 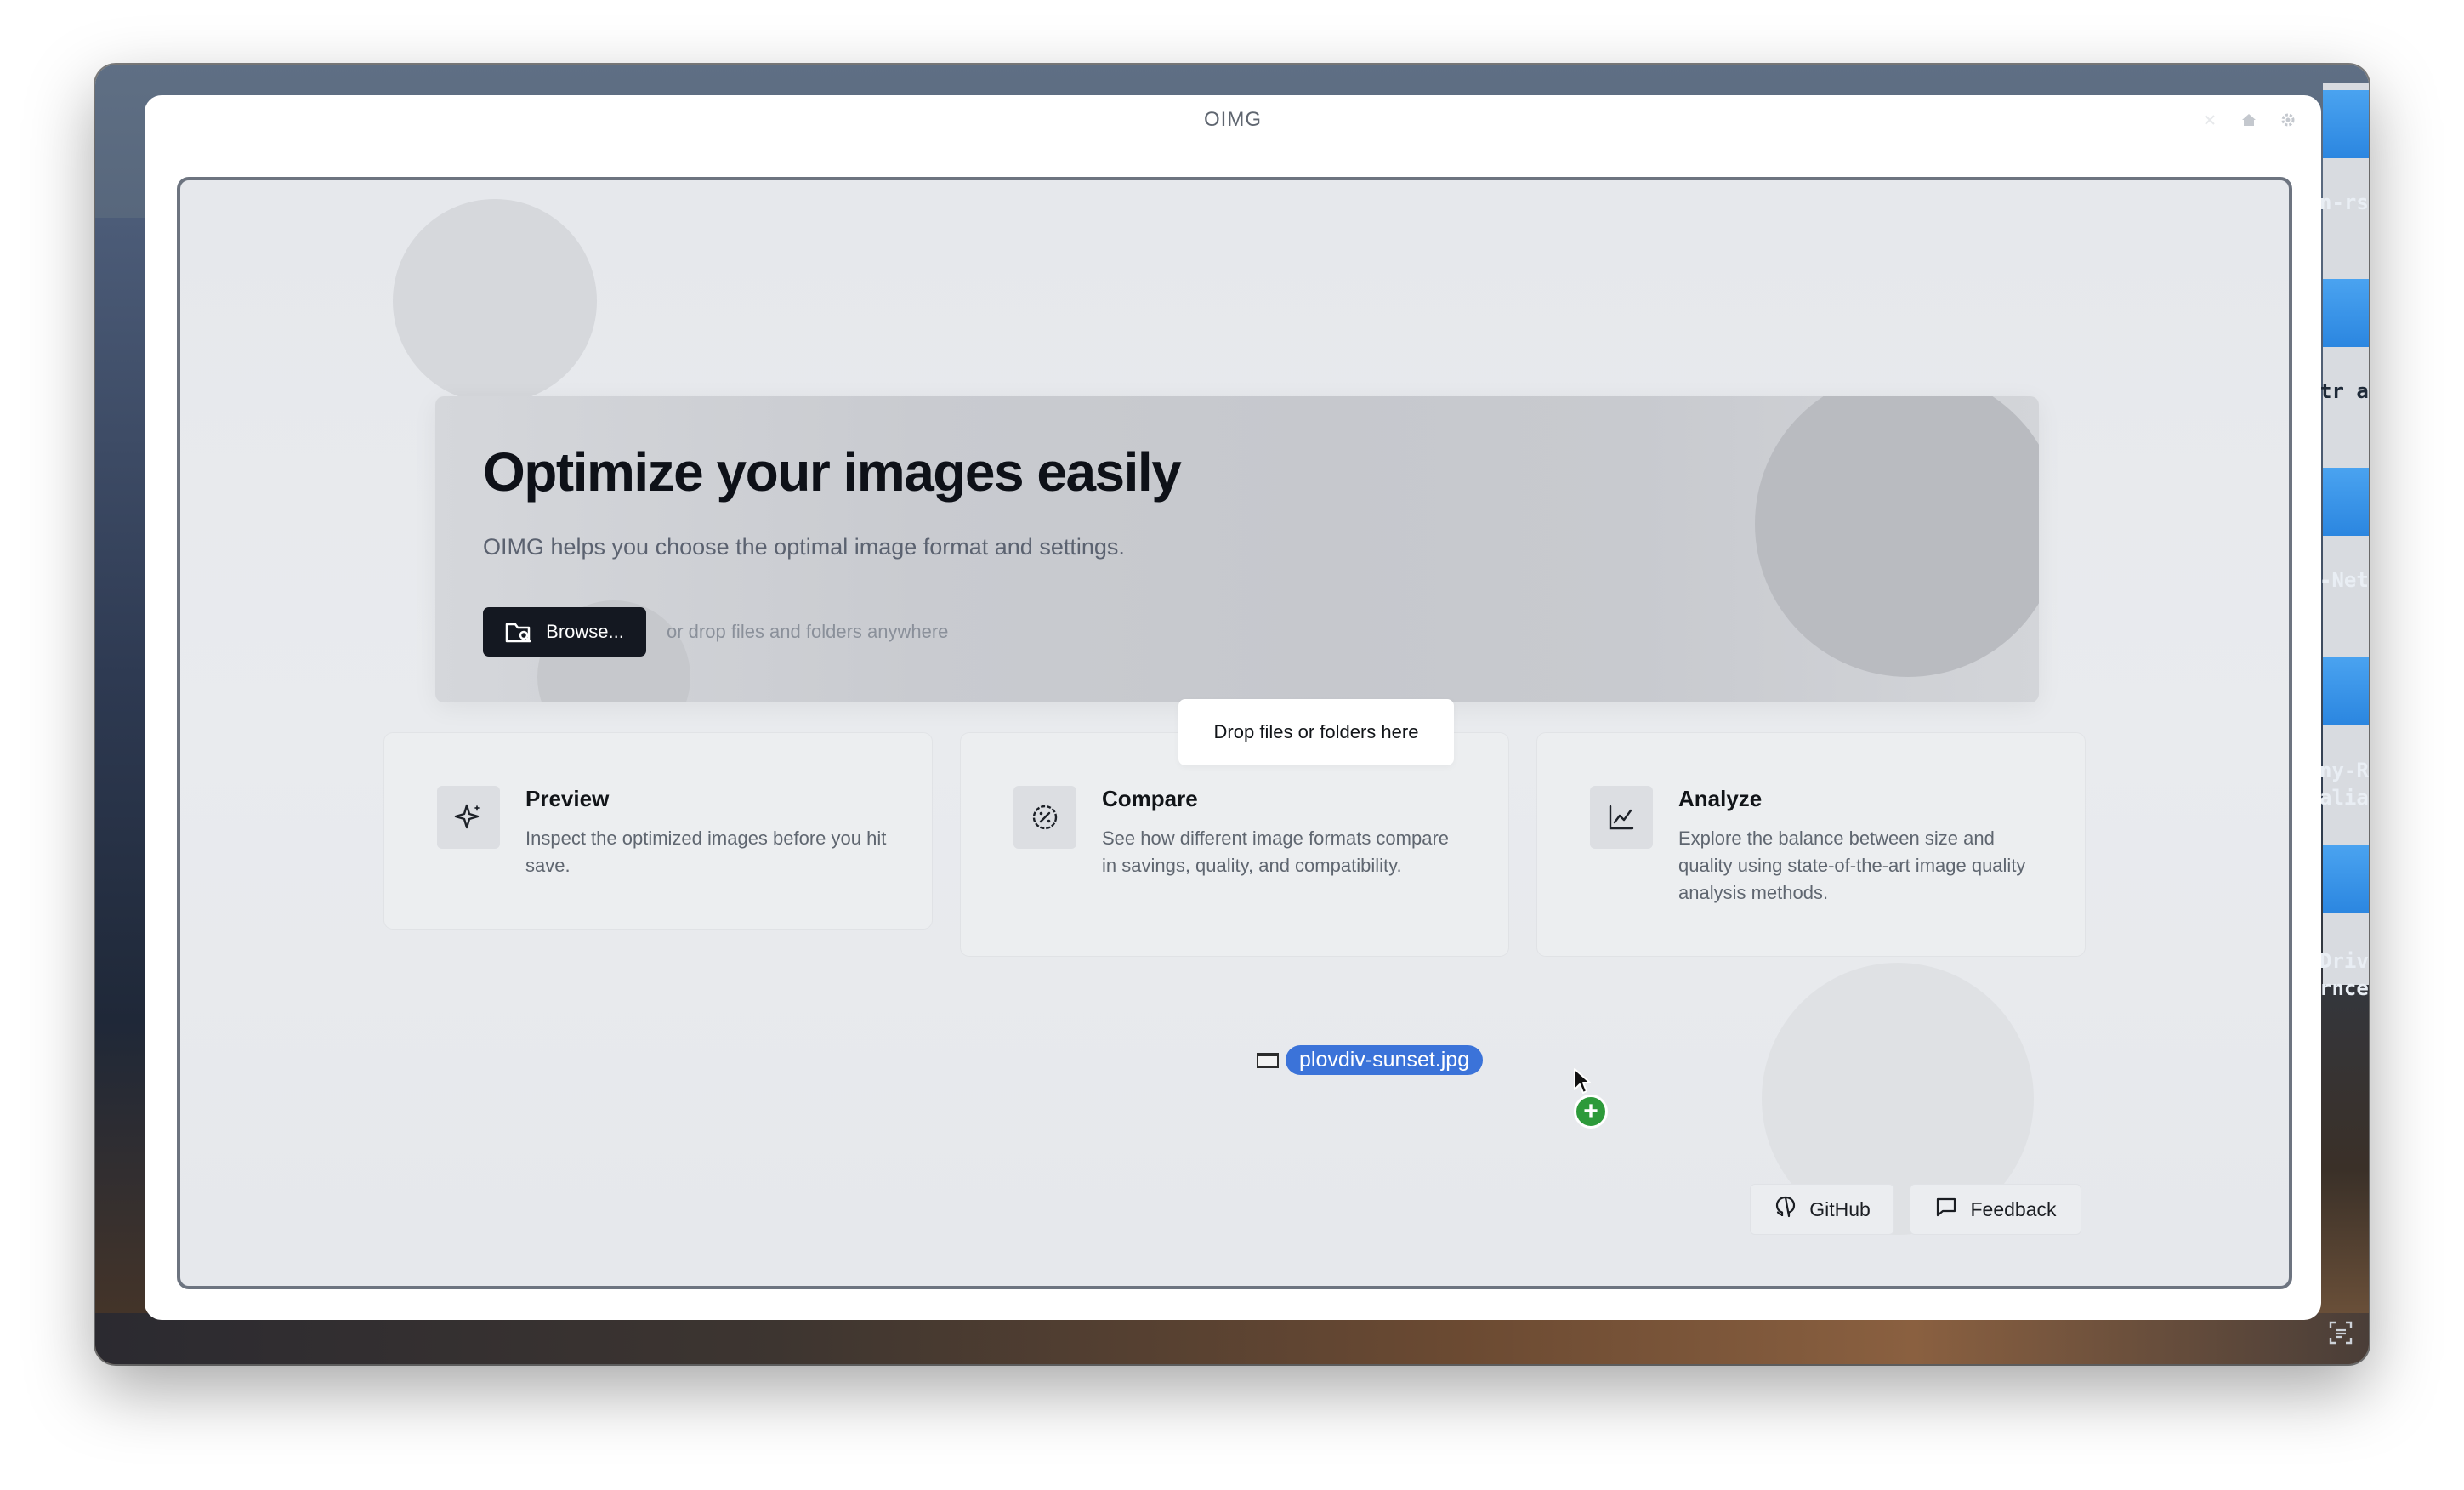 I want to click on titlebar-icons, so click(x=2248, y=120).